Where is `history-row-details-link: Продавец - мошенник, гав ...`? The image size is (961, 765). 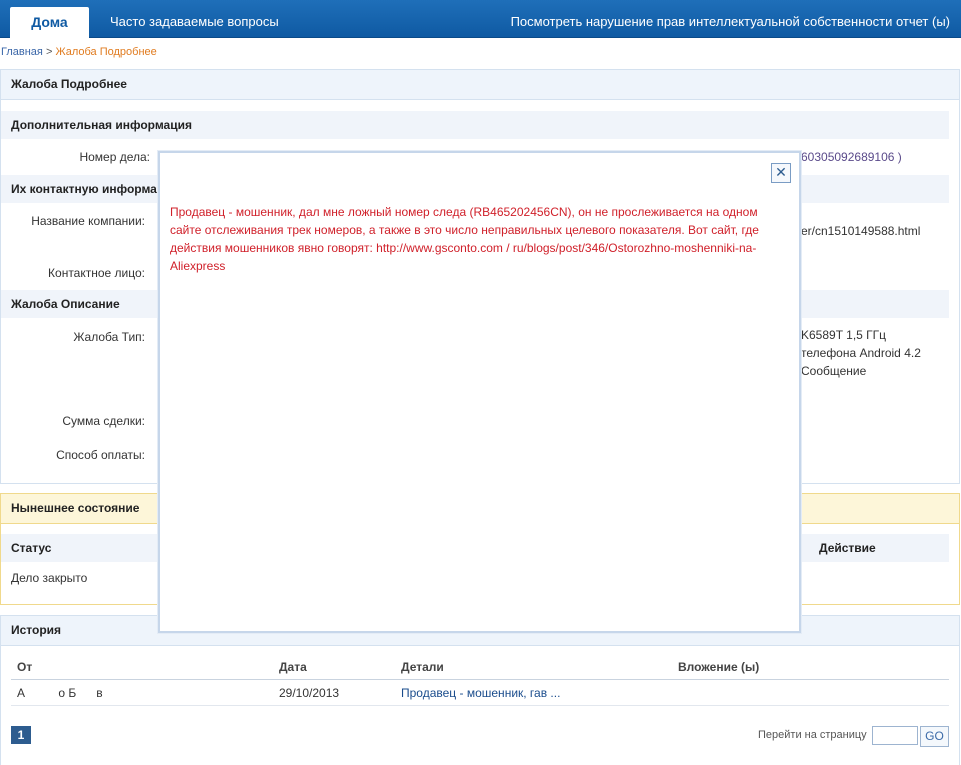 history-row-details-link: Продавец - мошенник, гав ... is located at coordinates (480, 693).